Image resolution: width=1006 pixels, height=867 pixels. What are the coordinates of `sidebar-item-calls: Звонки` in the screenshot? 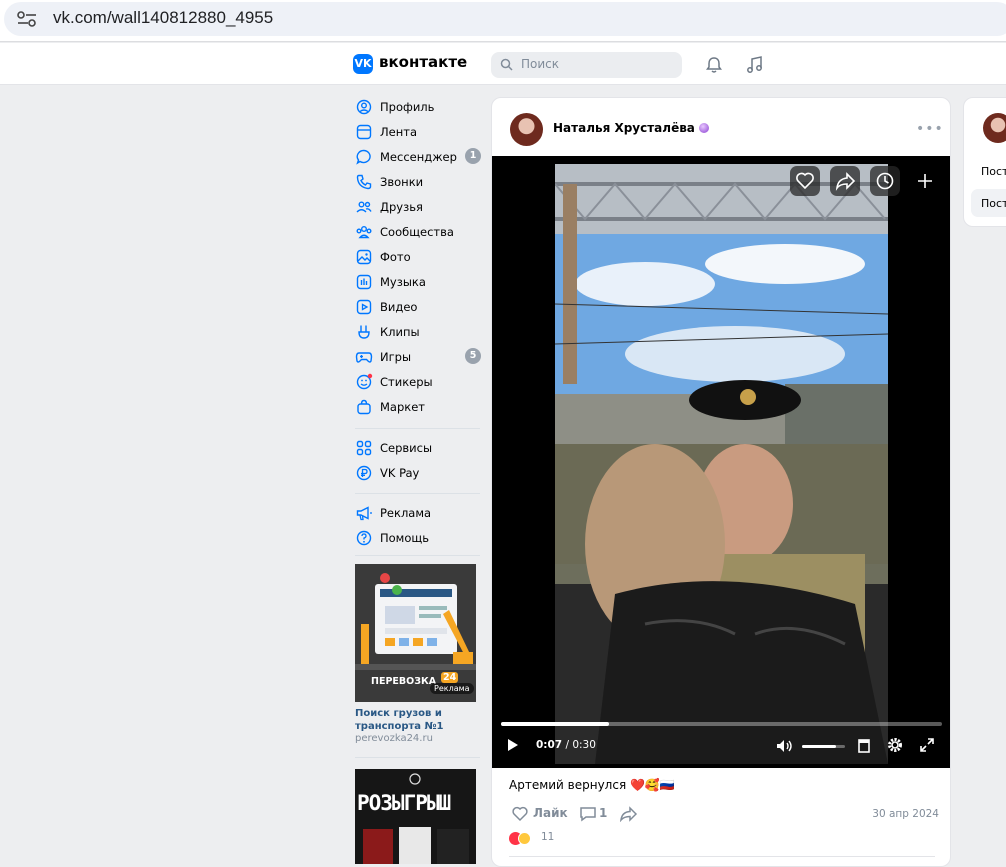 It's located at (419, 182).